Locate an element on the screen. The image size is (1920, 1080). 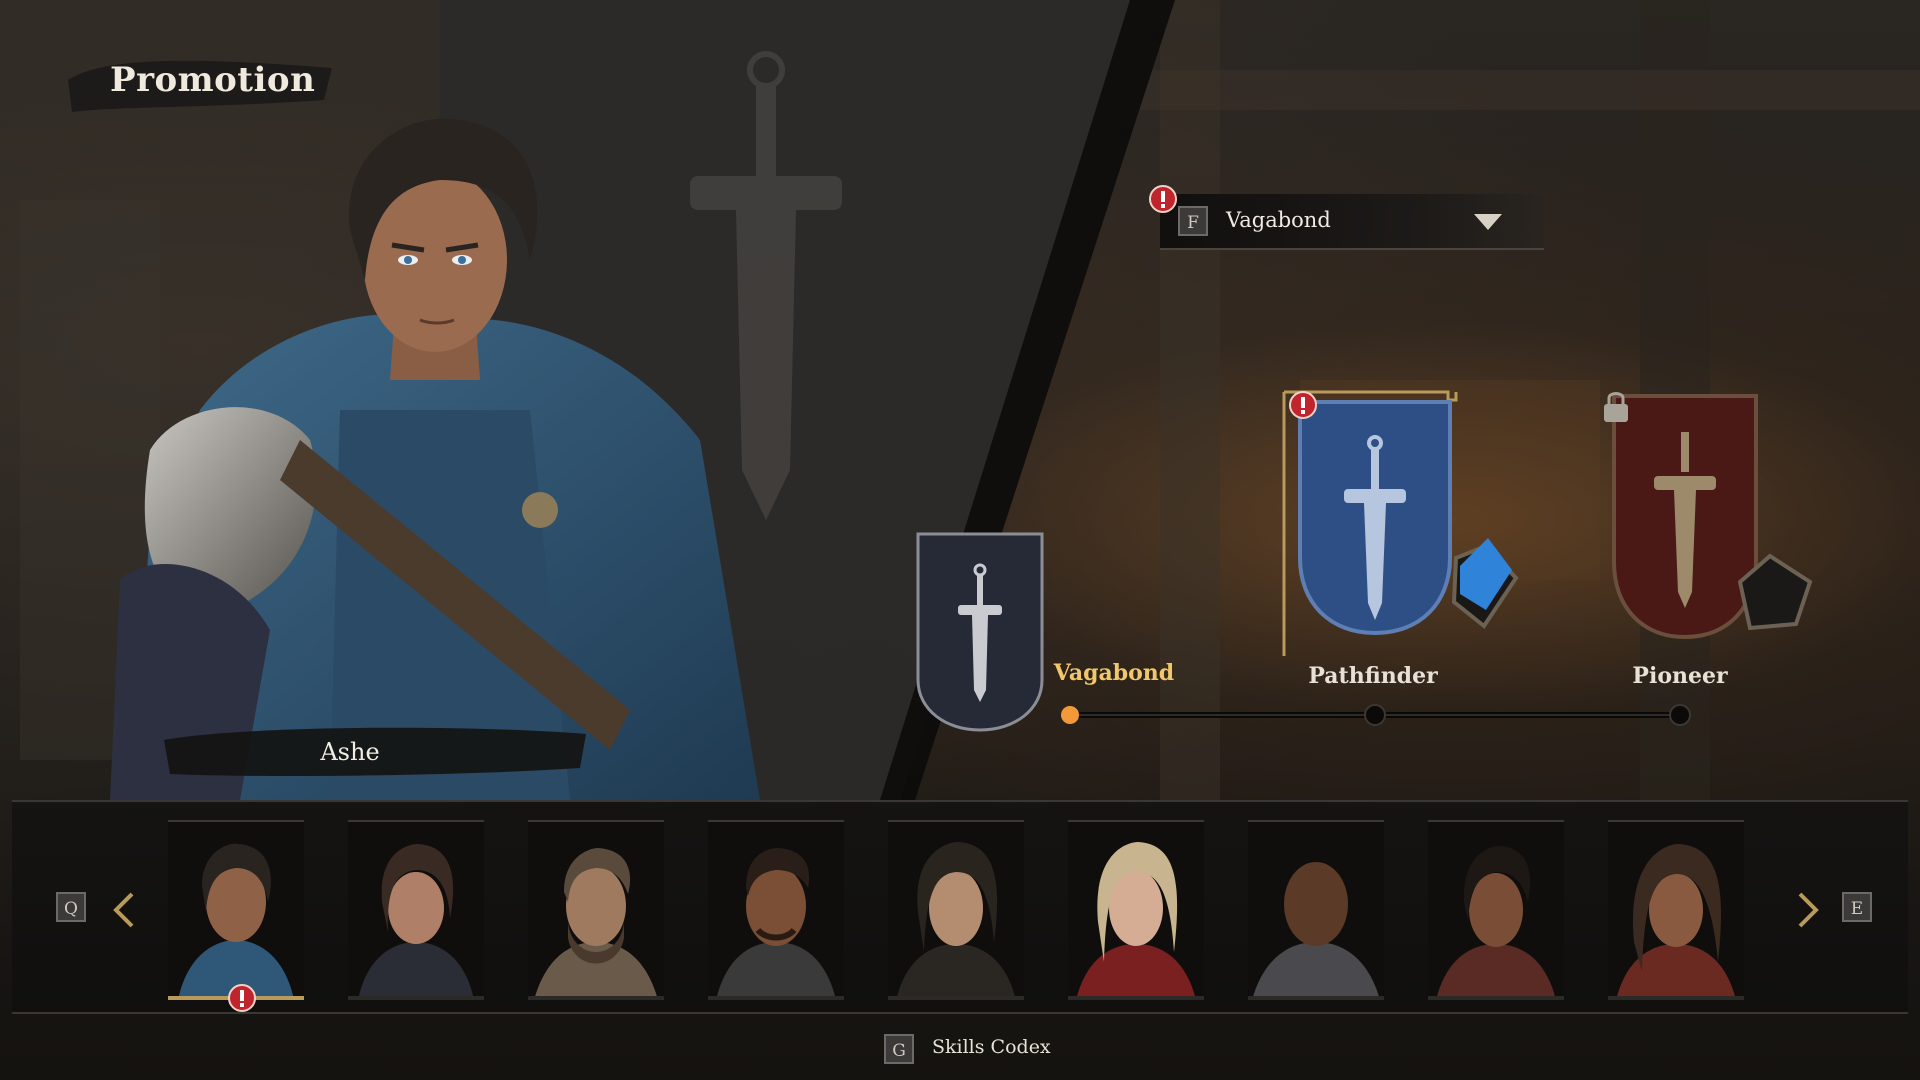
key-hint-q: Q is located at coordinates (71, 907).